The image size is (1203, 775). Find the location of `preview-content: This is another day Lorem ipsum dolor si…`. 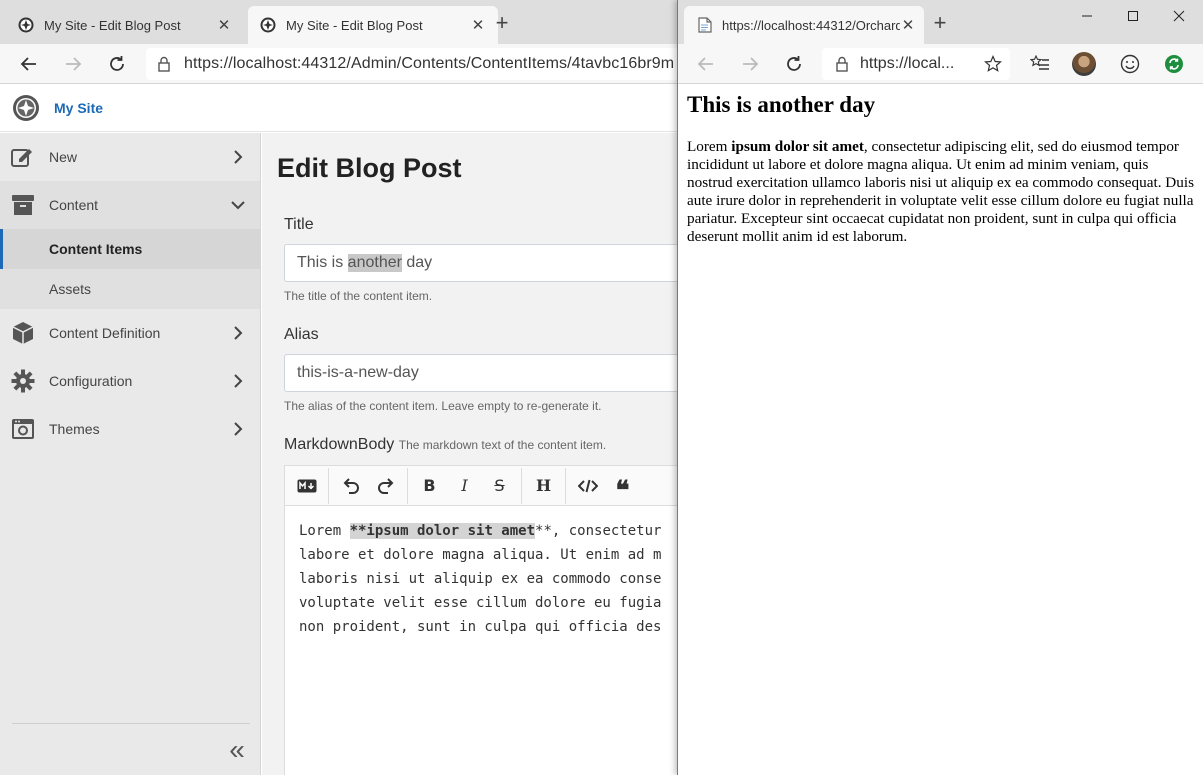

preview-content: This is another day Lorem ipsum dolor si… is located at coordinates (941, 169).